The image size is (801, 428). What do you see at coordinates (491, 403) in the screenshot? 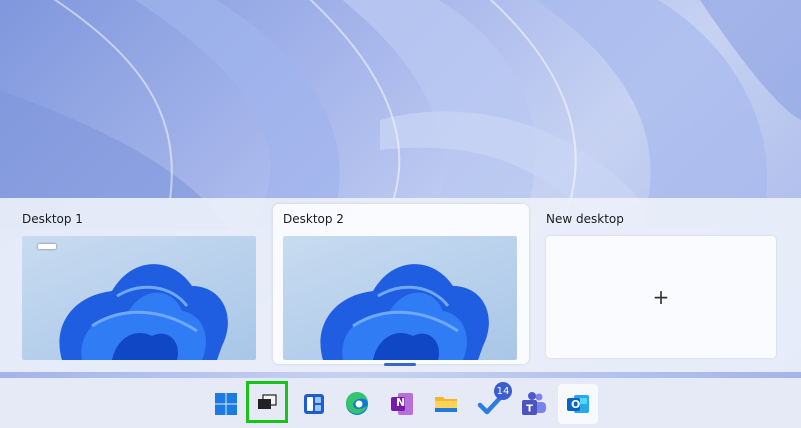
I see `todo-button: 14` at bounding box center [491, 403].